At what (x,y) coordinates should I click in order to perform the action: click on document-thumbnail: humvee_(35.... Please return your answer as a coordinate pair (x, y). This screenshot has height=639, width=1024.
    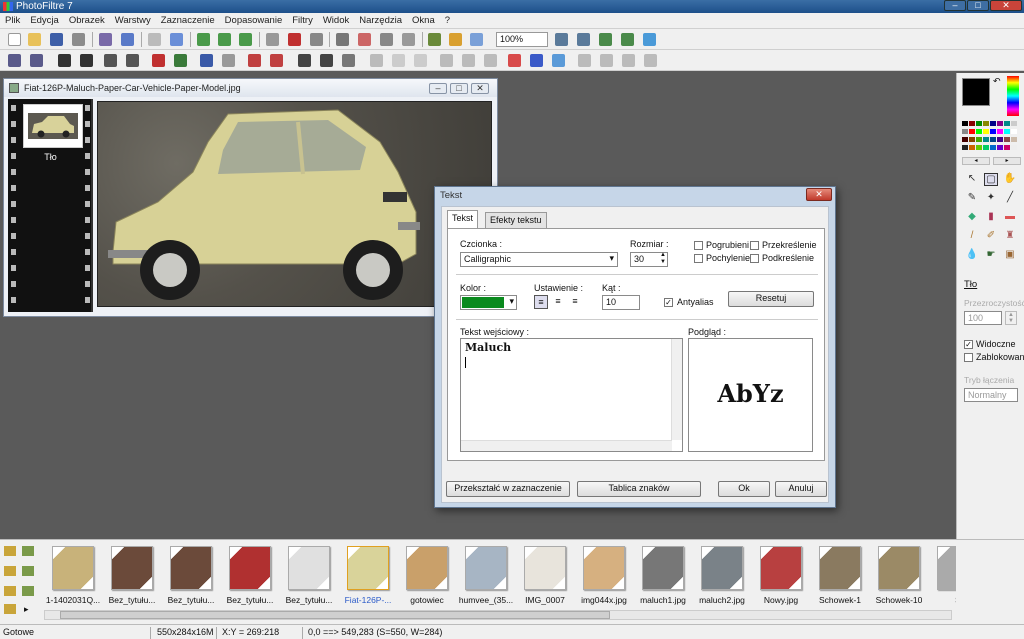
    Looking at the image, I should click on (486, 575).